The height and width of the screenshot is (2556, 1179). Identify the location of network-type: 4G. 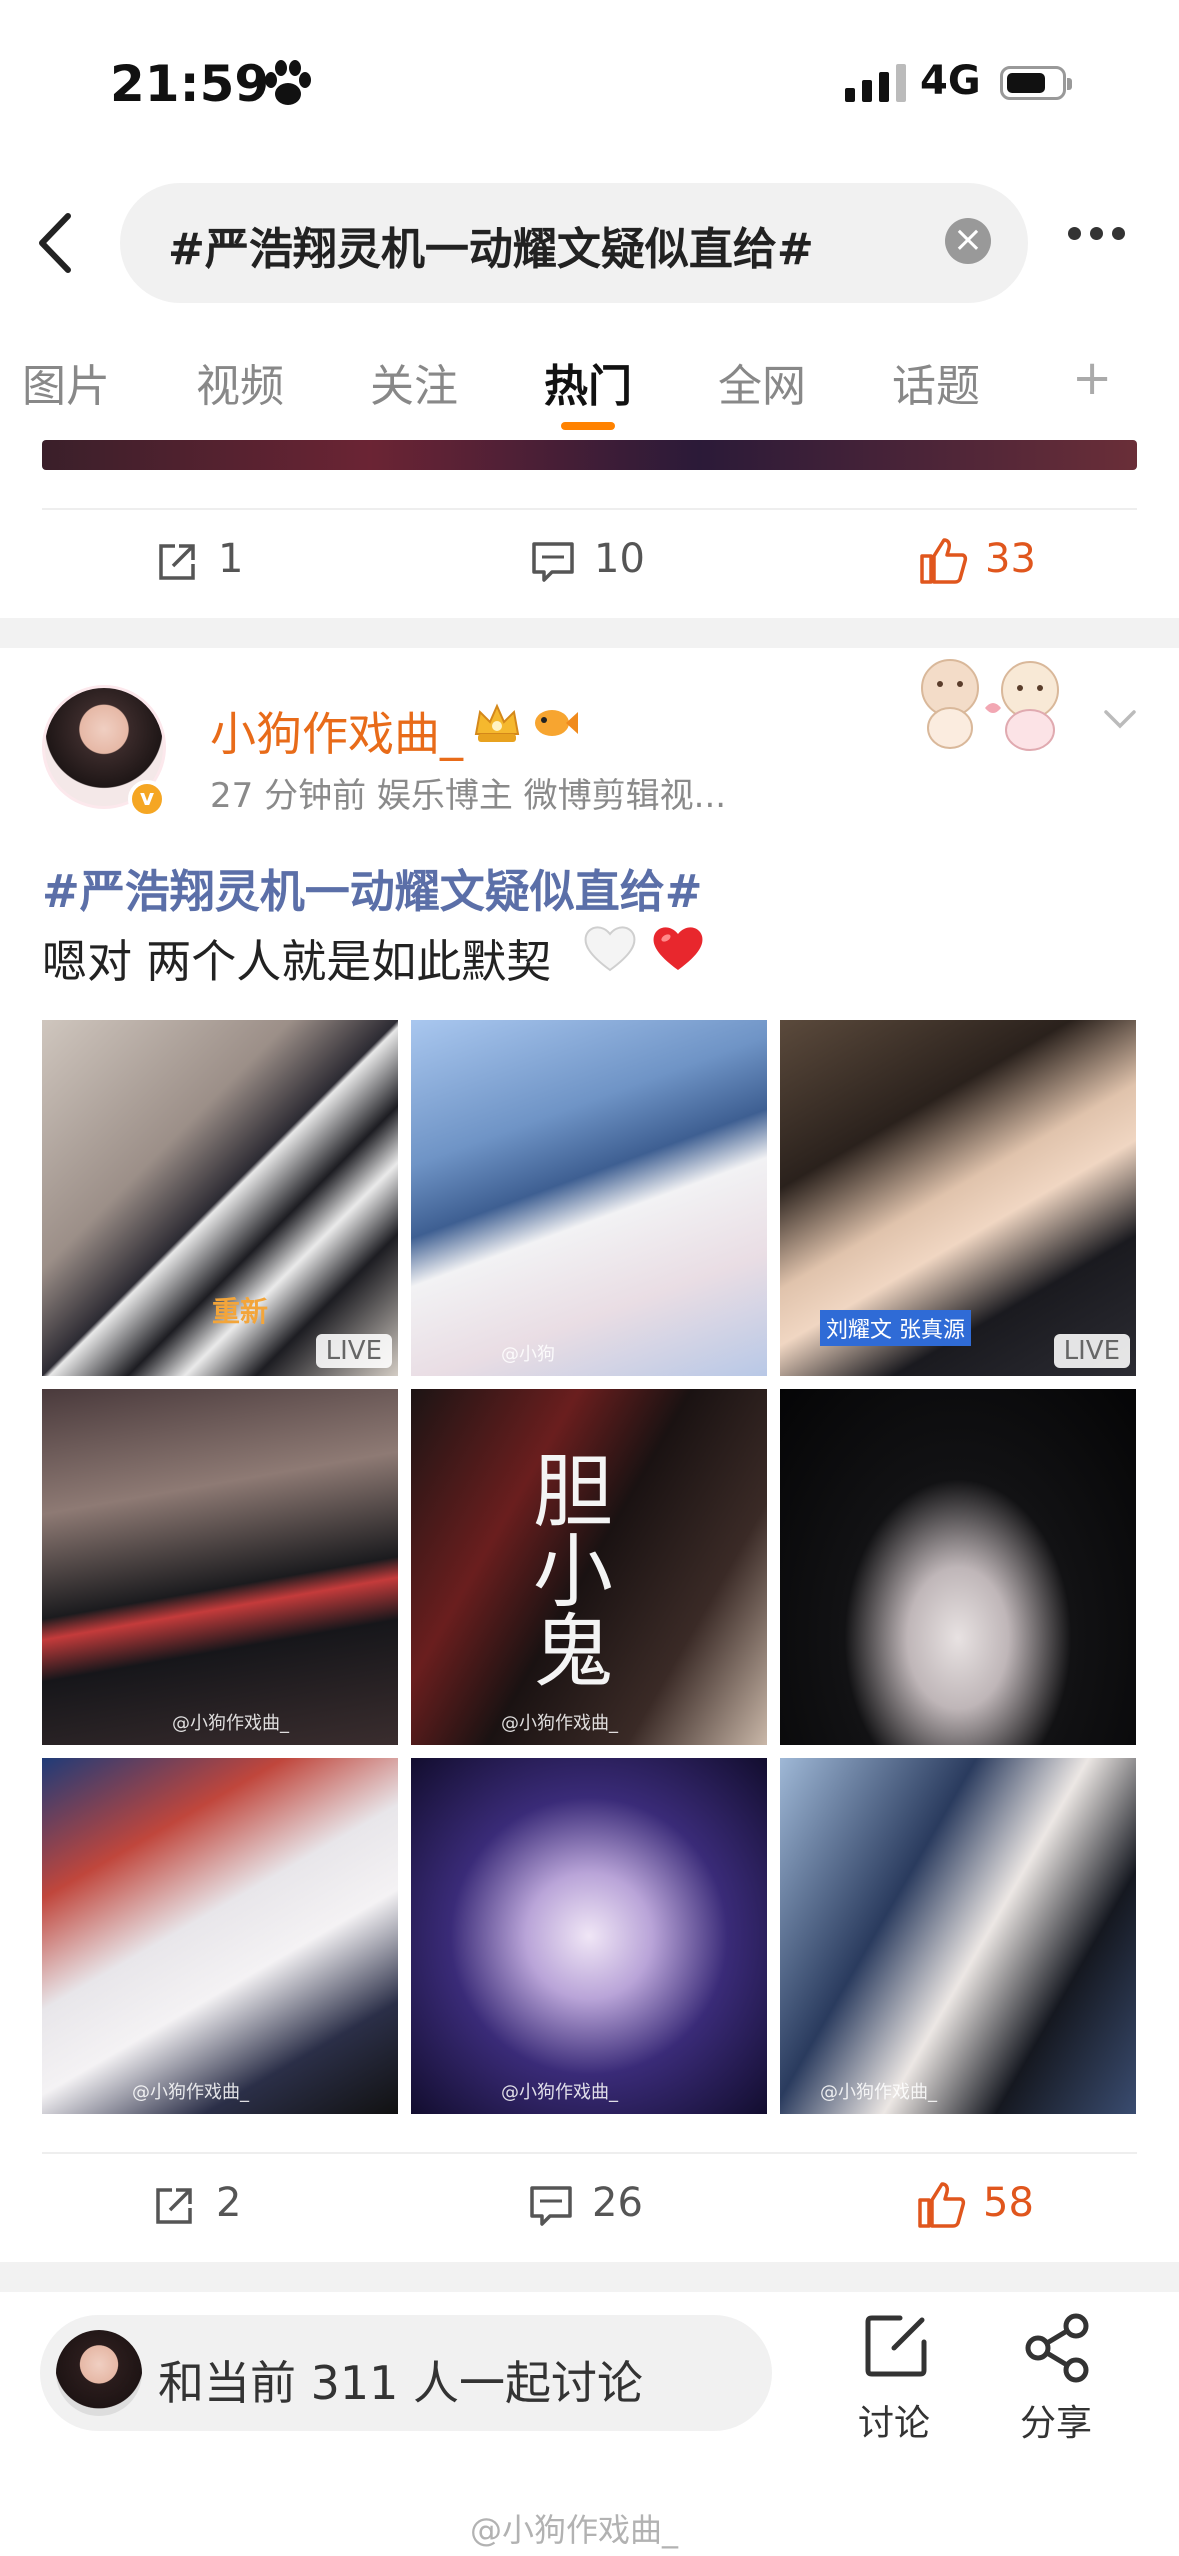
(950, 81).